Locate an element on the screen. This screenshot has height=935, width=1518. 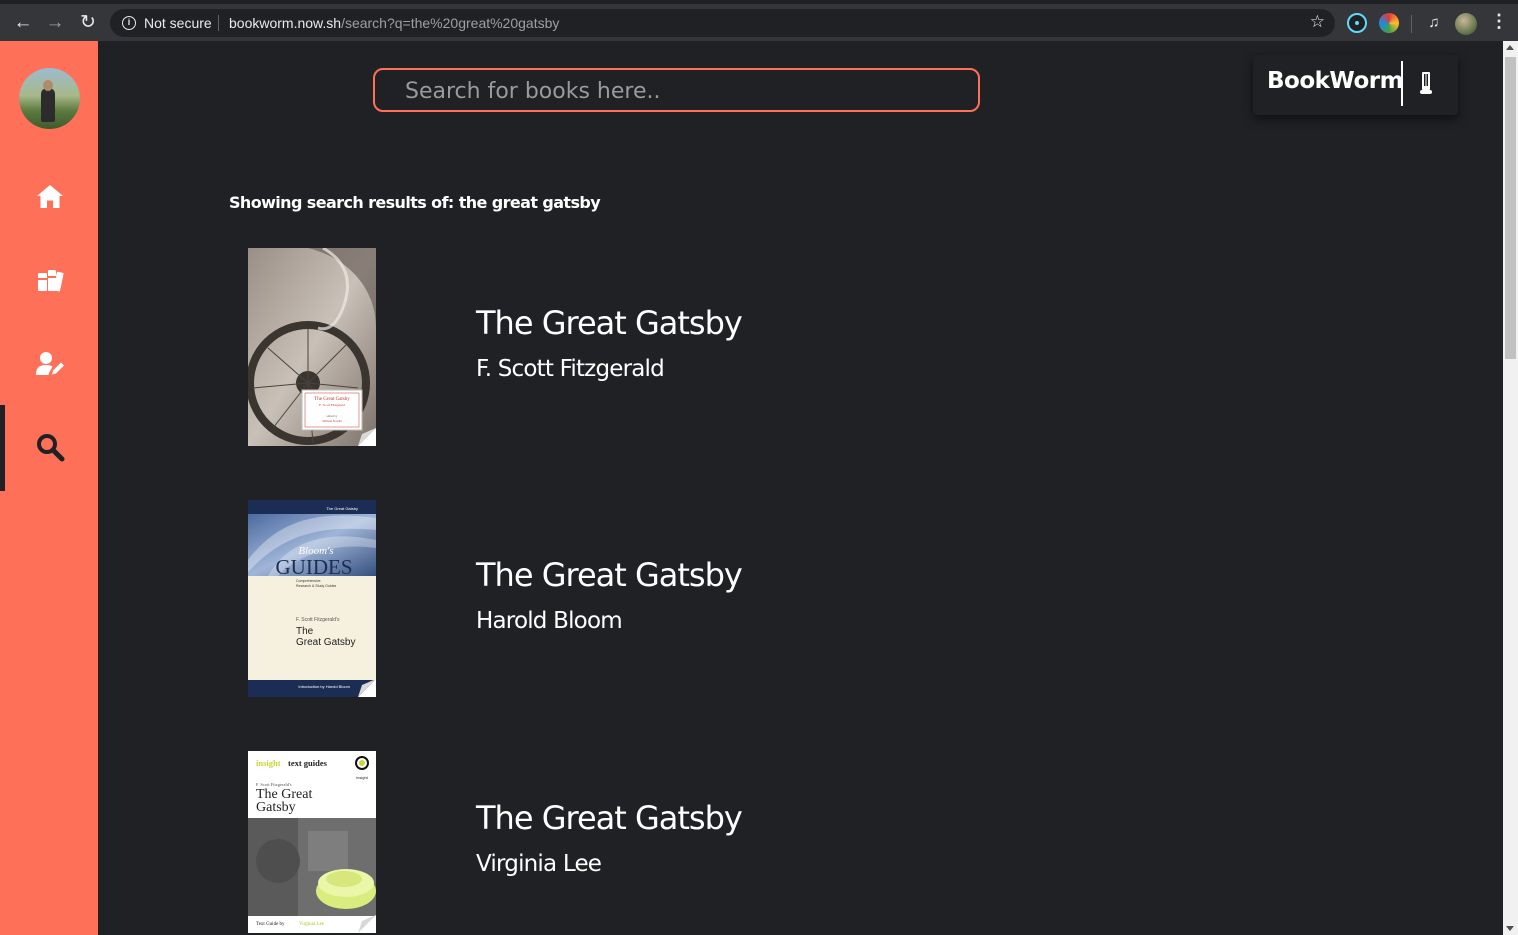
brand-card: BookWorm is located at coordinates (1355, 85).